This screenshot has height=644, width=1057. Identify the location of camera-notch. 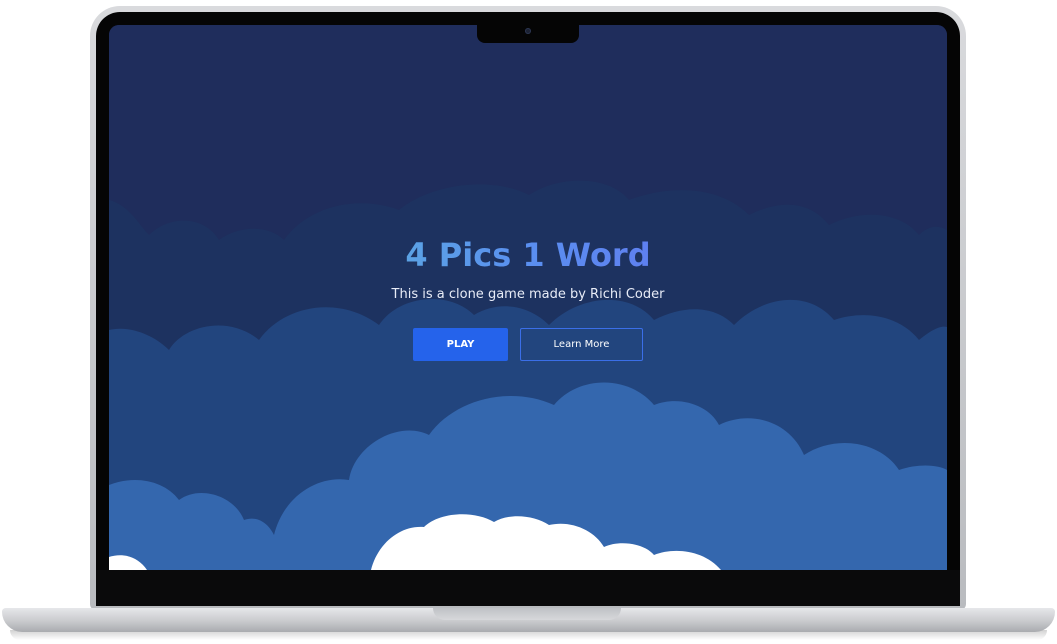
(528, 32).